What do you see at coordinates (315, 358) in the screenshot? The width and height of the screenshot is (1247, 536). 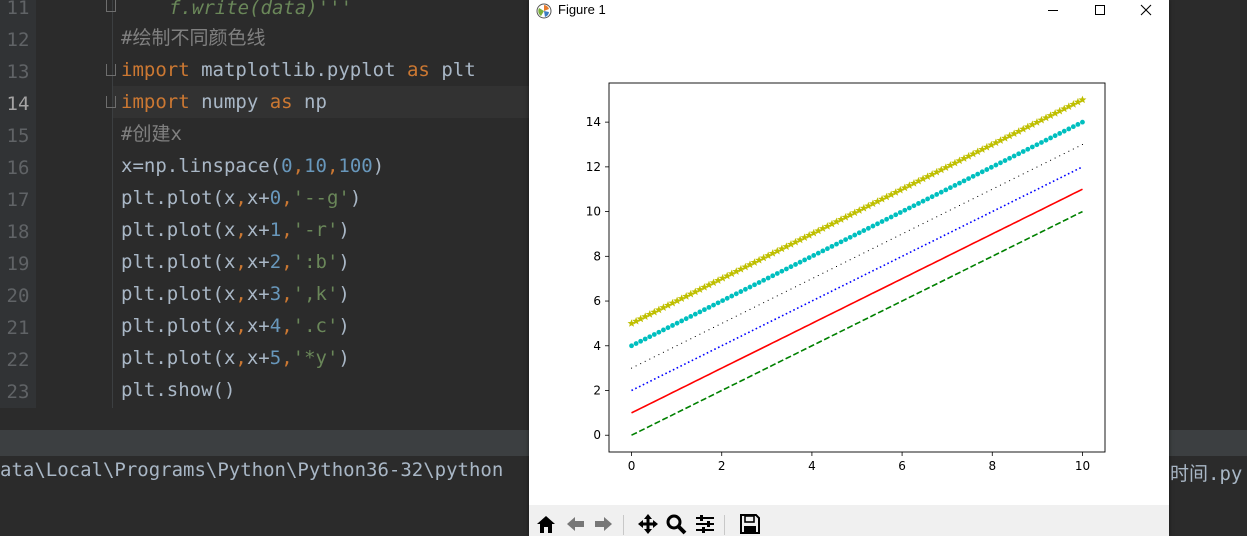 I see `code-token: '*y'` at bounding box center [315, 358].